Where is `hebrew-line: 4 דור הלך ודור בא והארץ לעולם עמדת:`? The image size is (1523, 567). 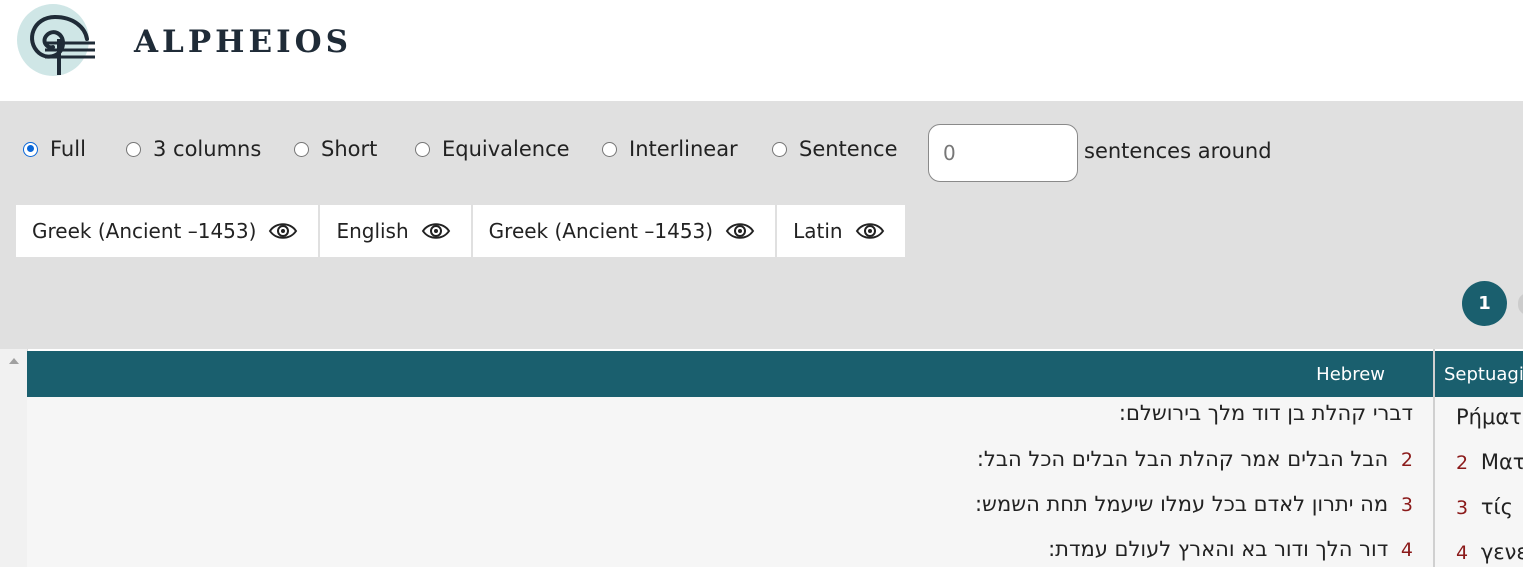 hebrew-line: 4 דור הלך ודור בא והארץ לעולם עמדת: is located at coordinates (1230, 549).